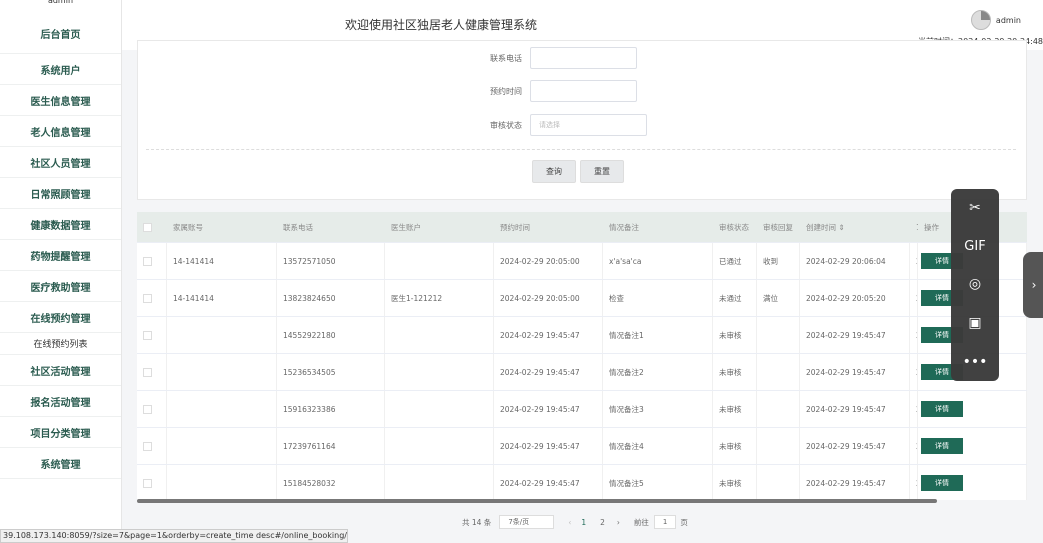  What do you see at coordinates (974, 323) in the screenshot?
I see `screenshot-icon: ▣` at bounding box center [974, 323].